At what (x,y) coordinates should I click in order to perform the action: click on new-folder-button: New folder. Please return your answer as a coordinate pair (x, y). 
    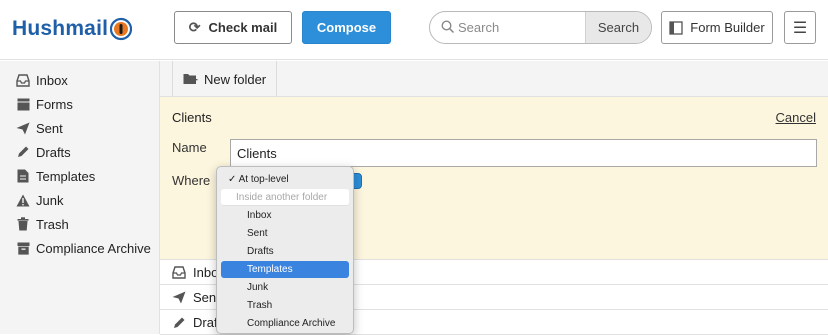
    Looking at the image, I should click on (225, 79).